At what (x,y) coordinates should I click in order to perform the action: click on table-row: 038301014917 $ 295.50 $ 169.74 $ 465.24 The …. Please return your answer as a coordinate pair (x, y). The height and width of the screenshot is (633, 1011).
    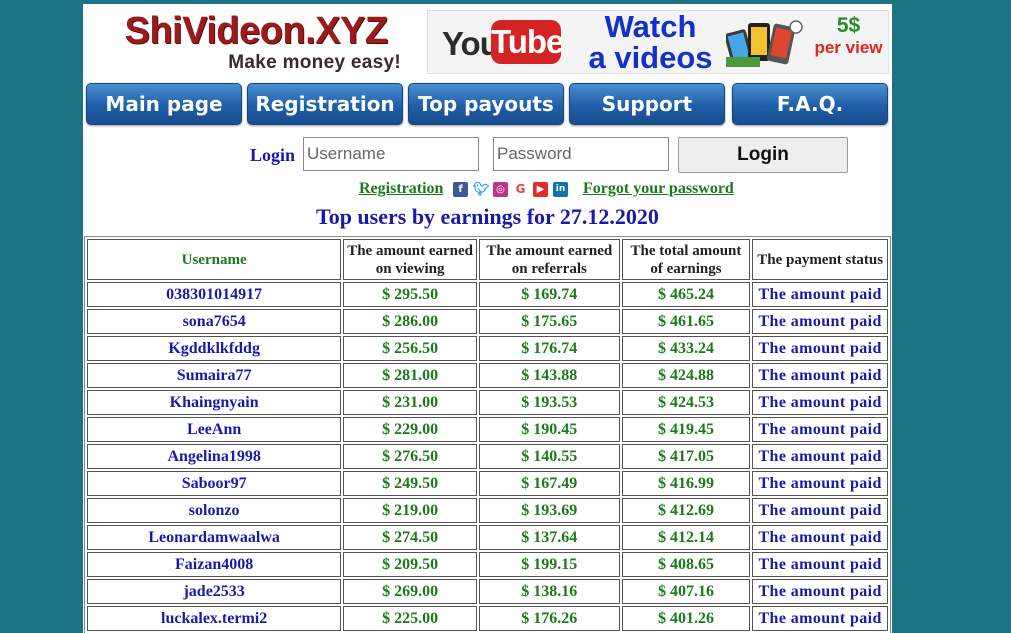
    Looking at the image, I should click on (487, 294).